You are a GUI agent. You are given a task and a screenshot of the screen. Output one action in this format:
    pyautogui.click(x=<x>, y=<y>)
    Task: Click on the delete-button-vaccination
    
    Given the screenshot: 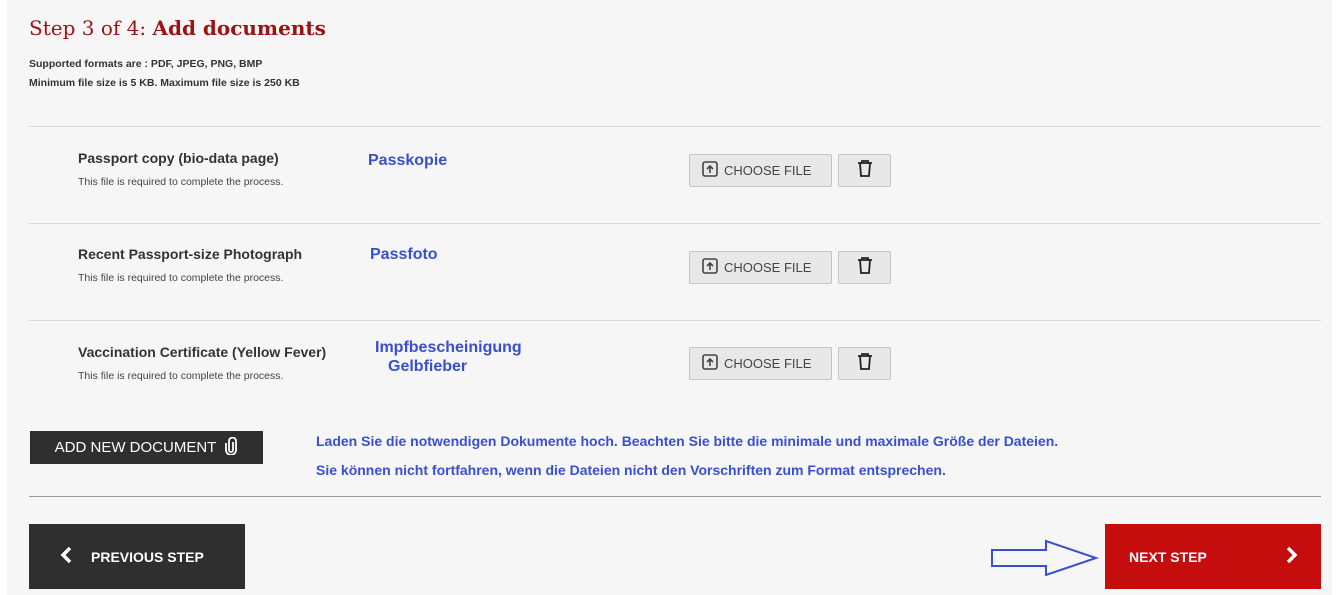 What is the action you would take?
    pyautogui.click(x=864, y=363)
    